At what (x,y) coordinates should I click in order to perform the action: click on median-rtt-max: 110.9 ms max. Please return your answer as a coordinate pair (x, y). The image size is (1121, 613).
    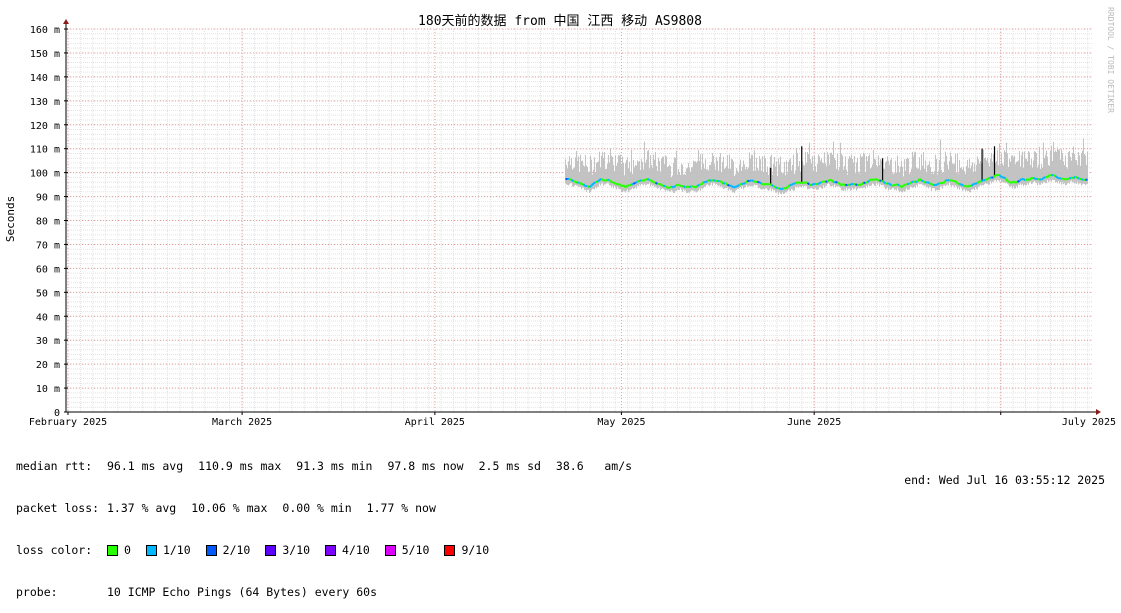
    Looking at the image, I should click on (239, 466).